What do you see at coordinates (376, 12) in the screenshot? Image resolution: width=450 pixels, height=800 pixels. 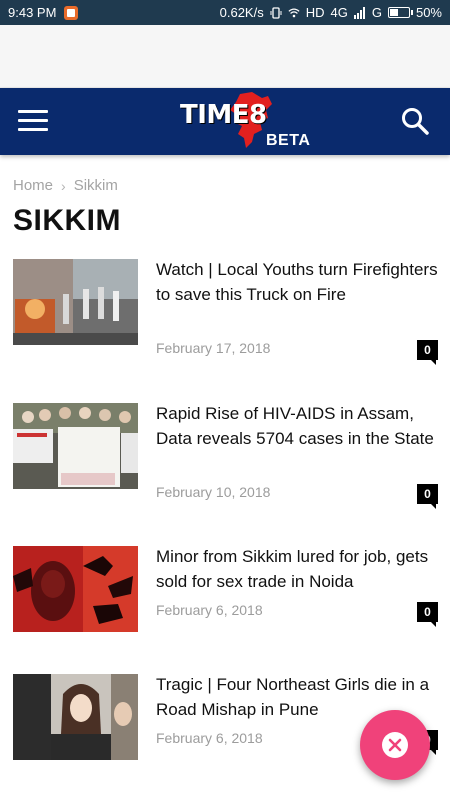 I see `network-g-label: G` at bounding box center [376, 12].